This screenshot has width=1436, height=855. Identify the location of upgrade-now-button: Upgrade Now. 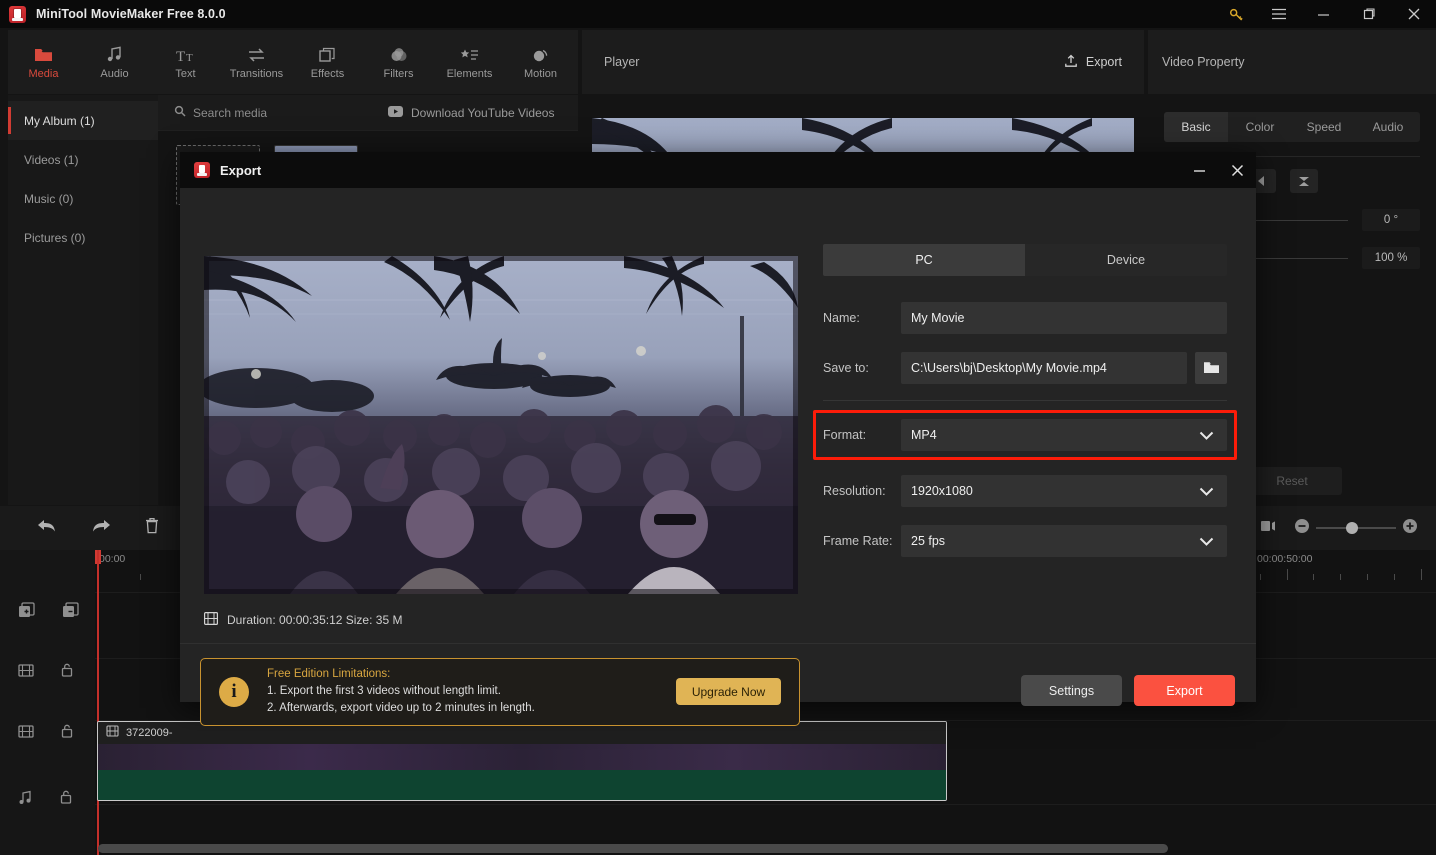
(728, 691).